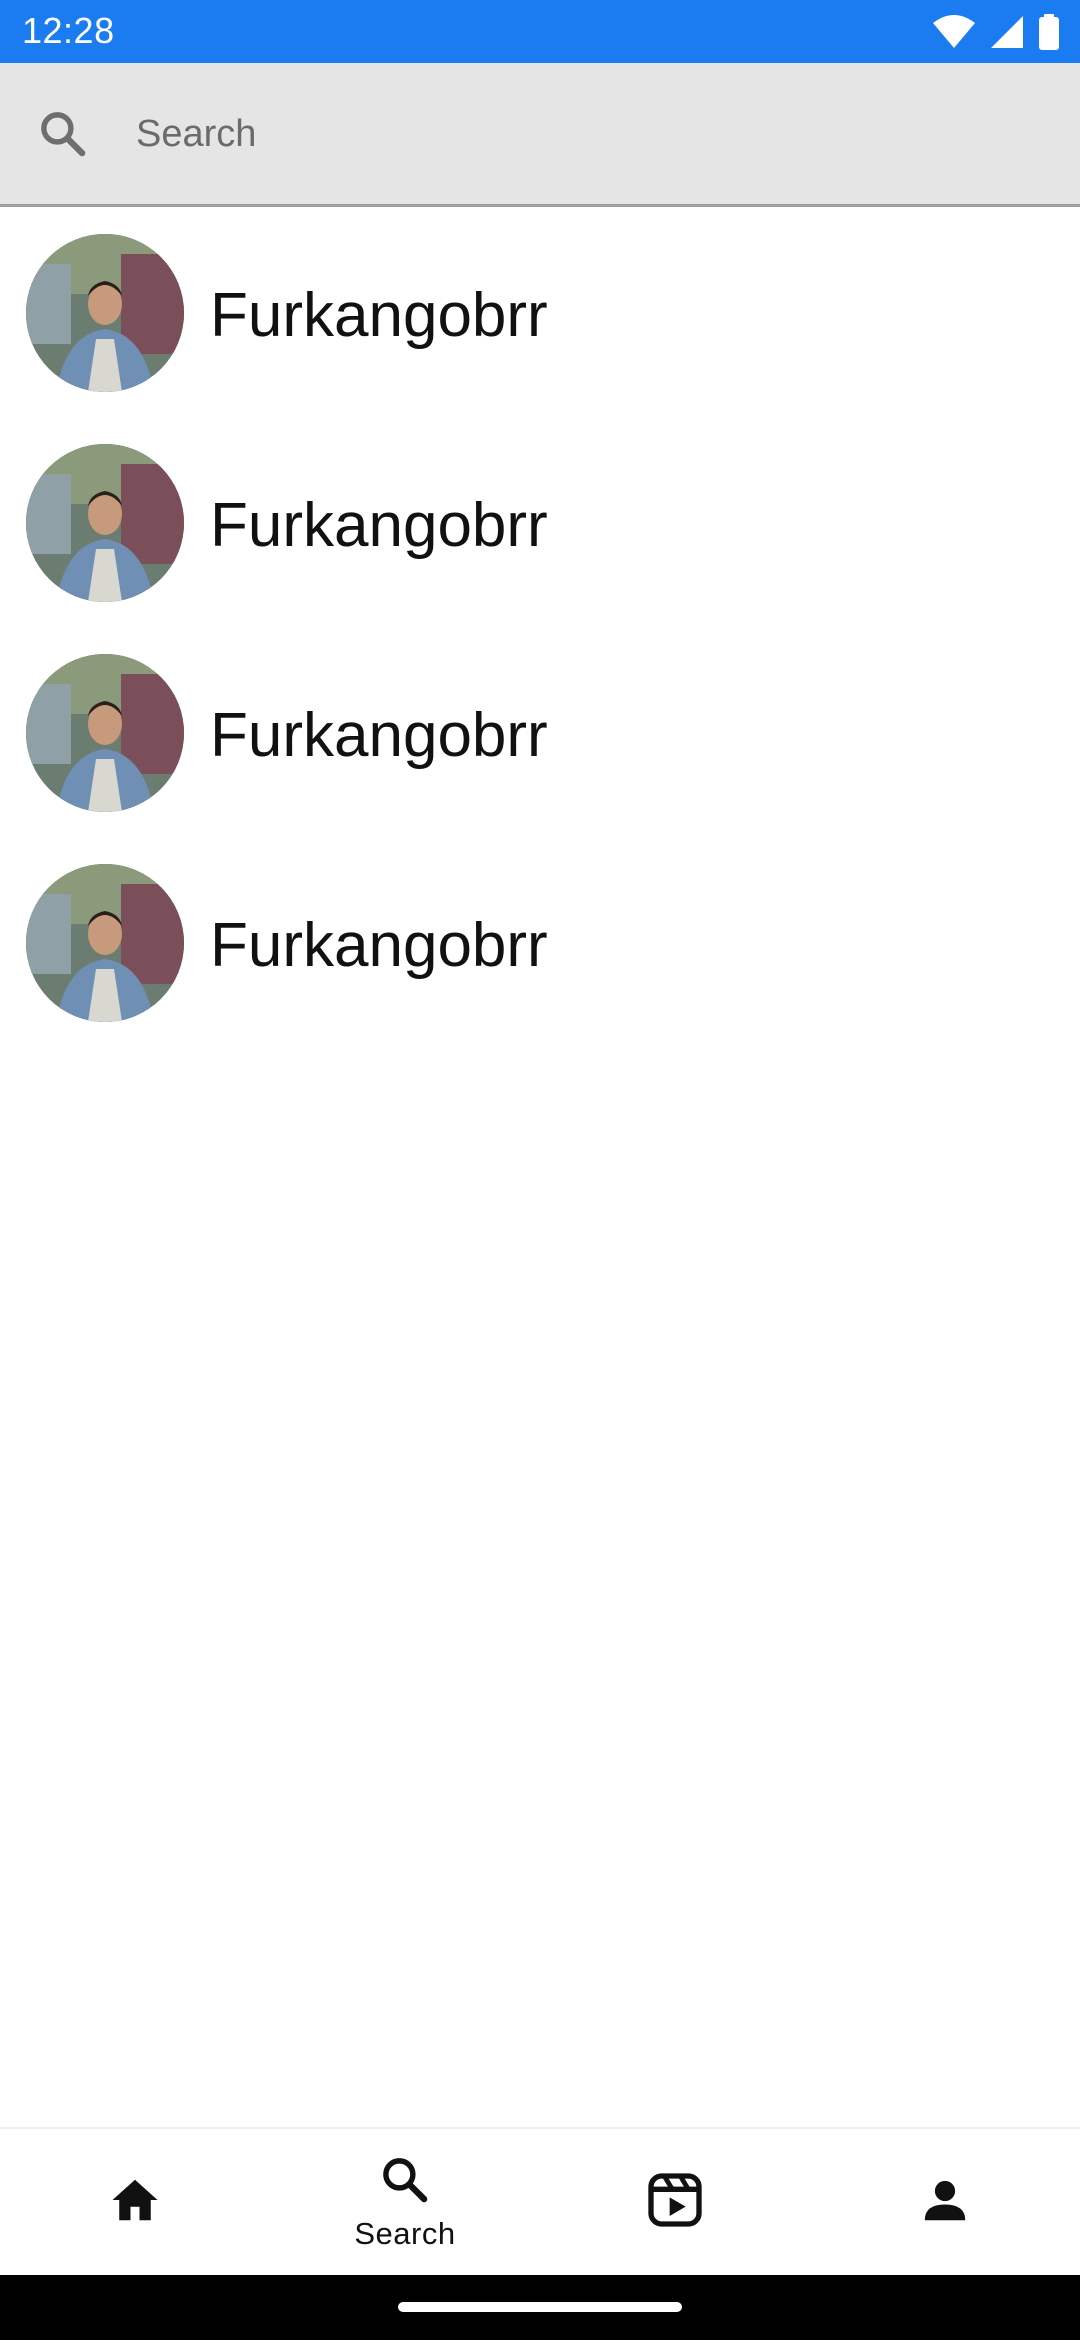  I want to click on home-icon, so click(135, 2202).